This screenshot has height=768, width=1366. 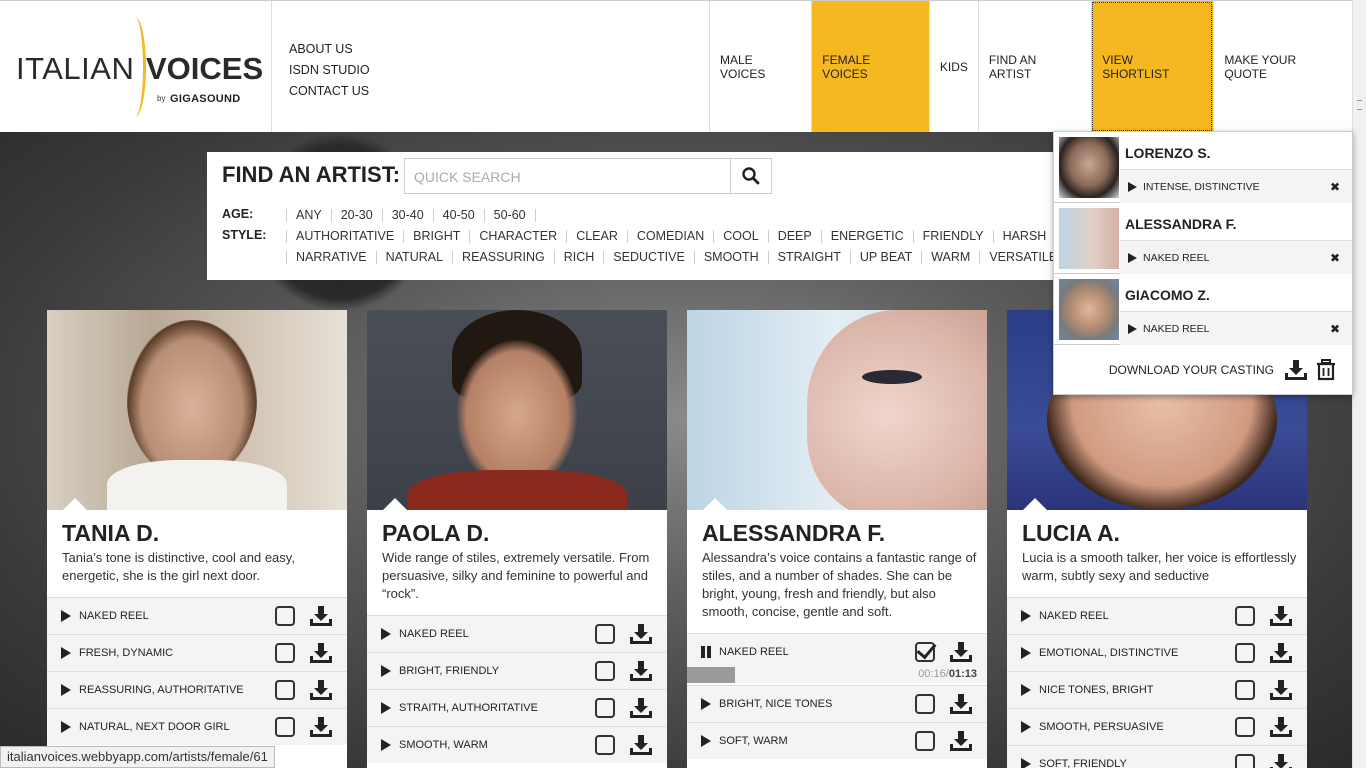 What do you see at coordinates (344, 236) in the screenshot?
I see `style-option: AUTHORITATIVE` at bounding box center [344, 236].